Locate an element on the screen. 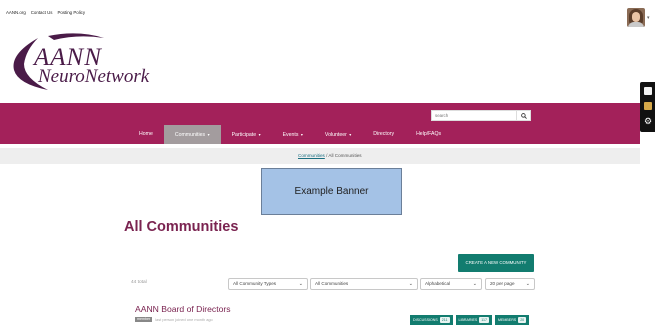 The image size is (655, 335). counter-label: MEMBERS is located at coordinates (507, 320).